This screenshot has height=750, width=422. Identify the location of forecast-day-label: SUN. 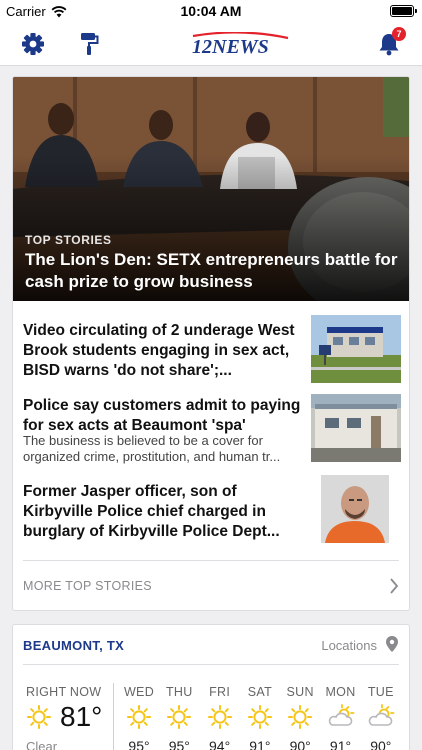
(300, 692).